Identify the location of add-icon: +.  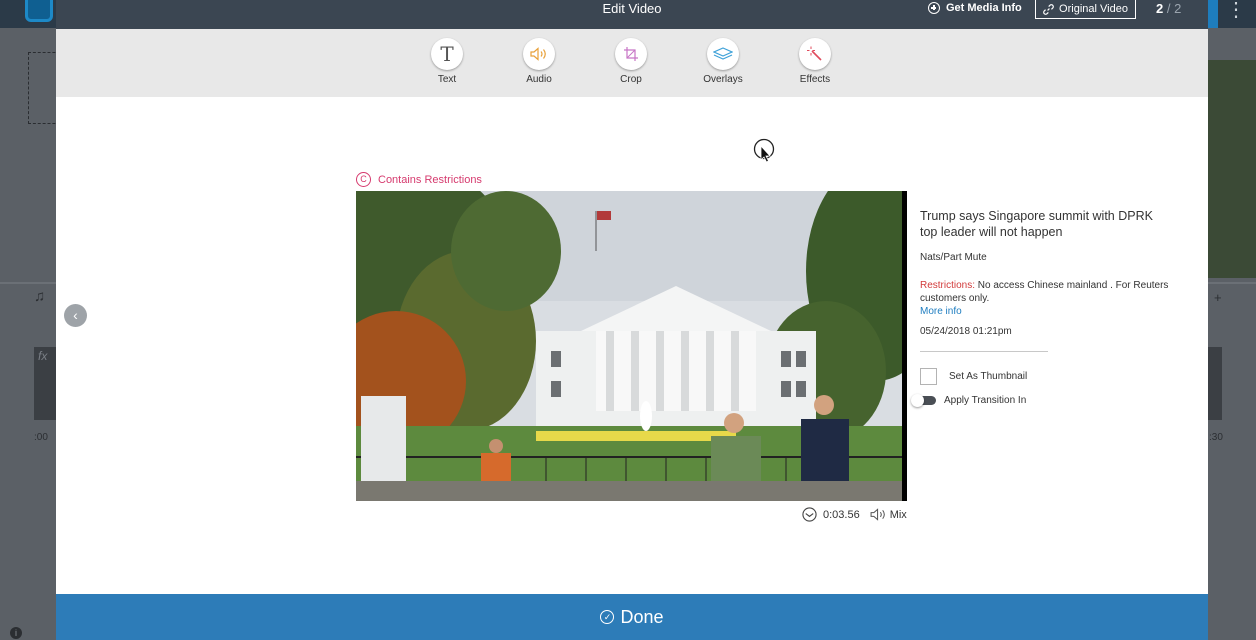
(1218, 297).